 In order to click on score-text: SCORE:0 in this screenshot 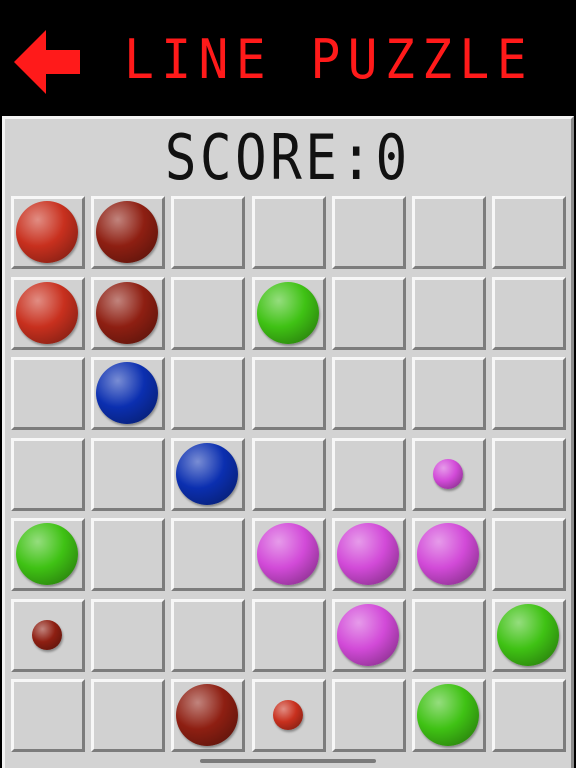, I will do `click(288, 157)`.